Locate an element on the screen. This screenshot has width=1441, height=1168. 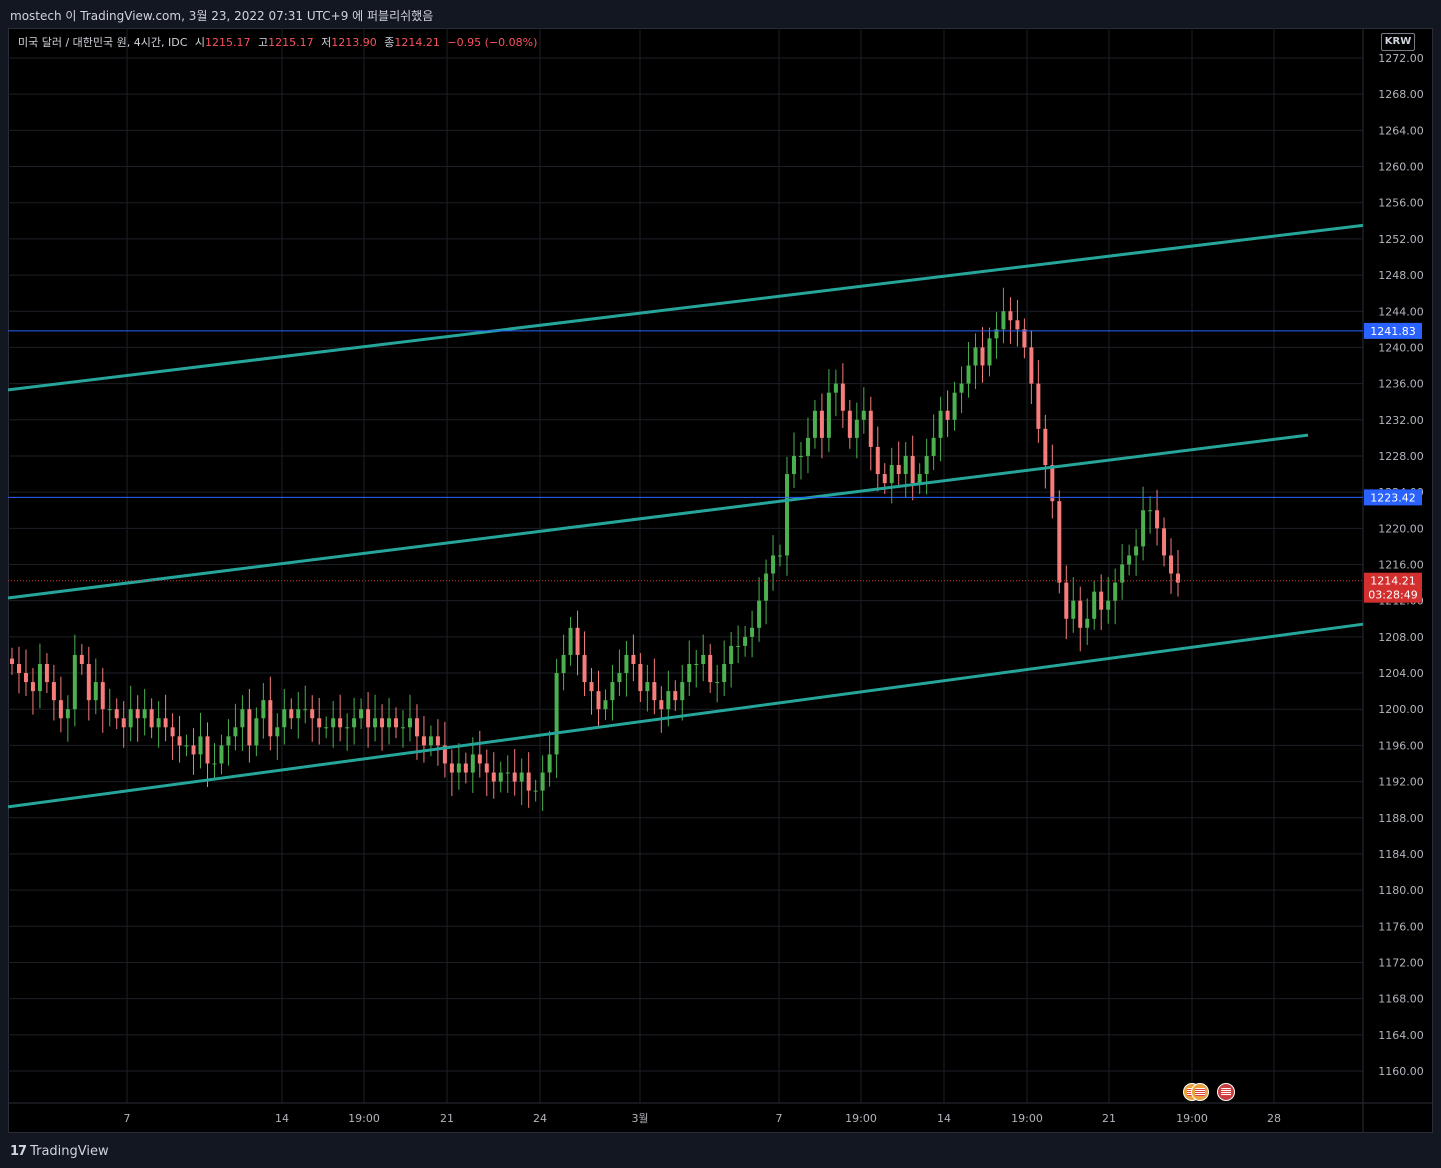
close-value: 1214.21 is located at coordinates (417, 42).